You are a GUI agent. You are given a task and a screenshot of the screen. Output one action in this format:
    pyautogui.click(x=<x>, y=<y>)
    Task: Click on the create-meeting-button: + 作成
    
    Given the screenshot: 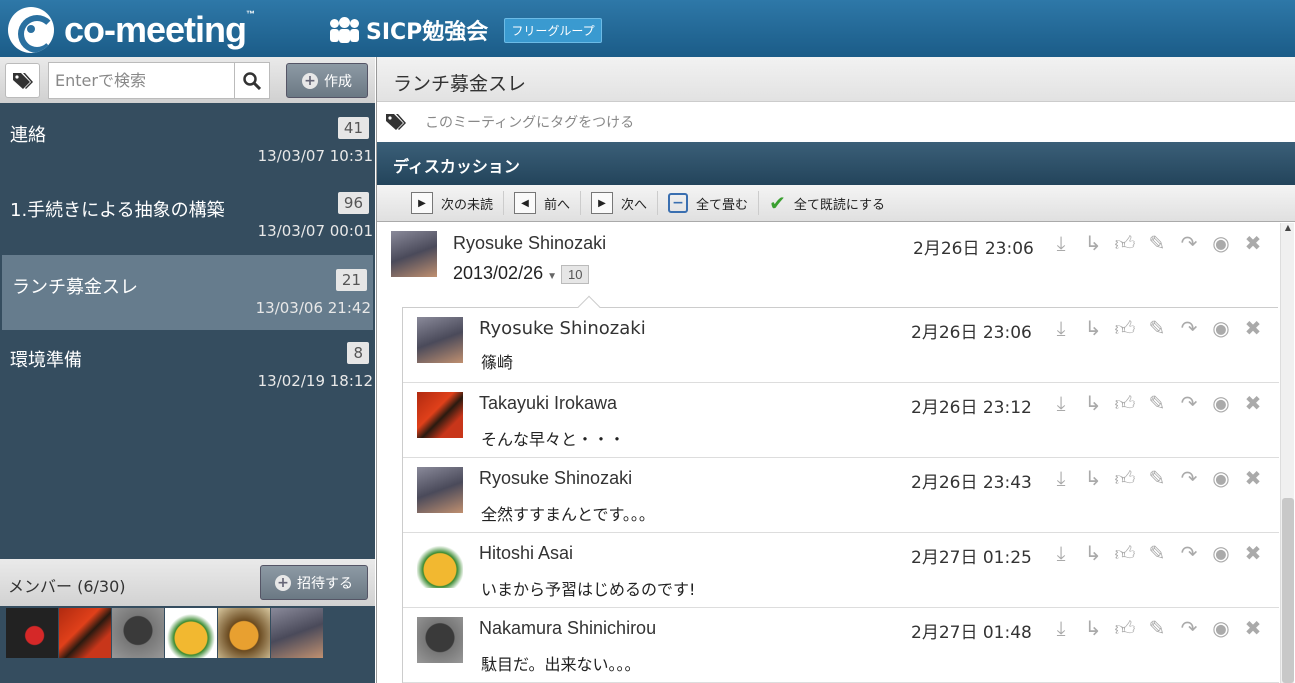 What is the action you would take?
    pyautogui.click(x=327, y=80)
    